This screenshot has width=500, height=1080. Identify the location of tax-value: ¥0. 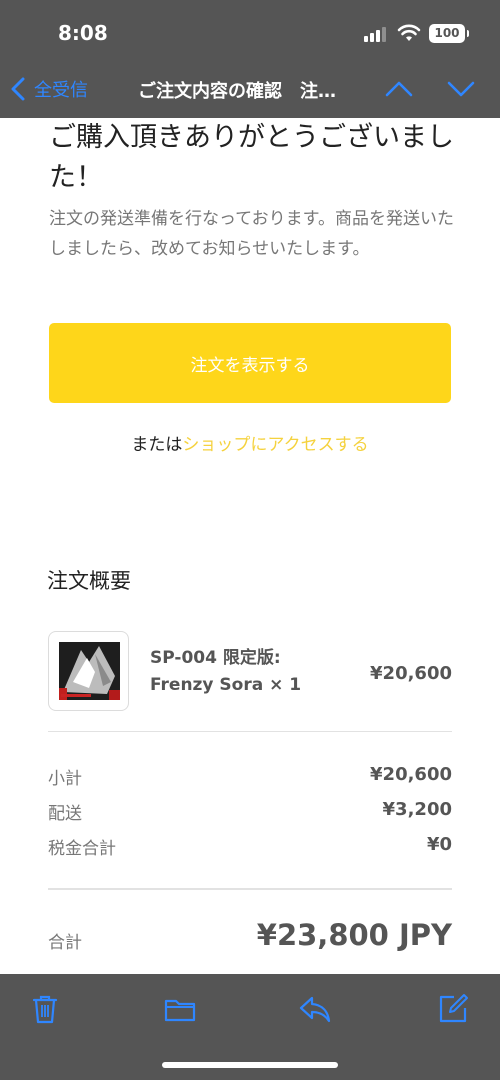
(439, 844).